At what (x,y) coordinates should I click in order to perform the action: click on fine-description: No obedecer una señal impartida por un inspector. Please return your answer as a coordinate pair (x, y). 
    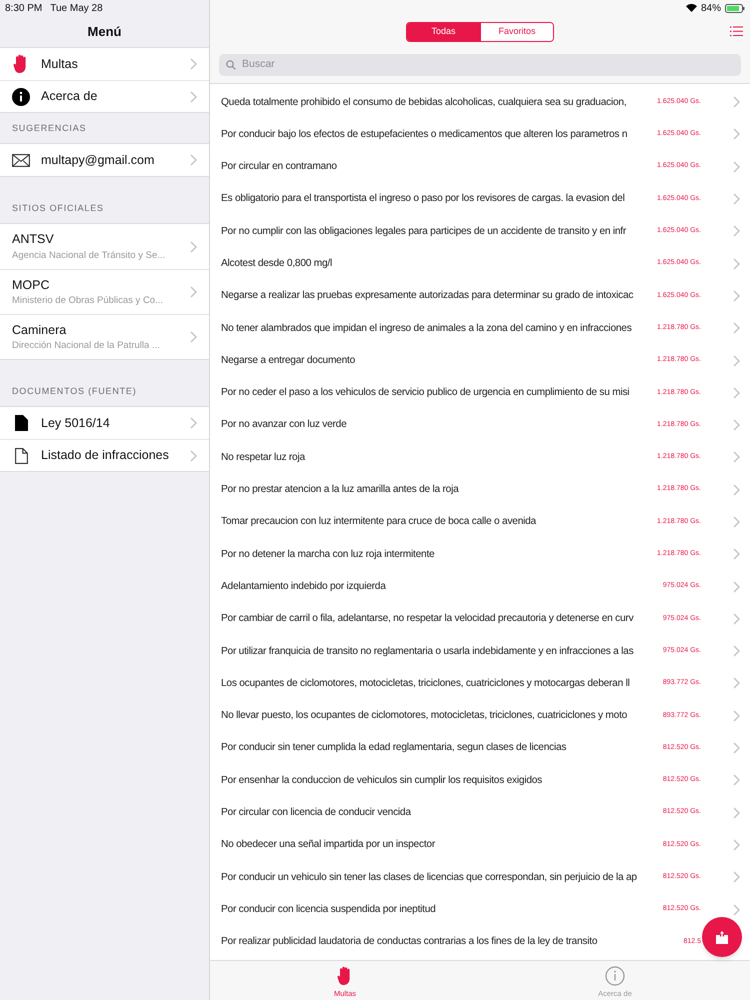
    Looking at the image, I should click on (328, 845).